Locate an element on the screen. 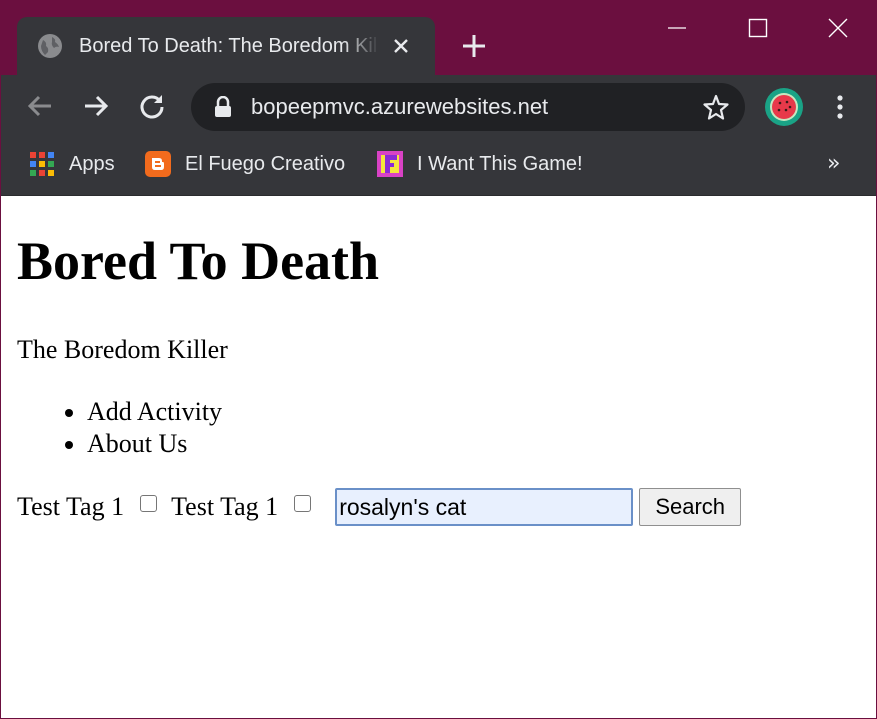  bookmark-label: Apps is located at coordinates (92, 163).